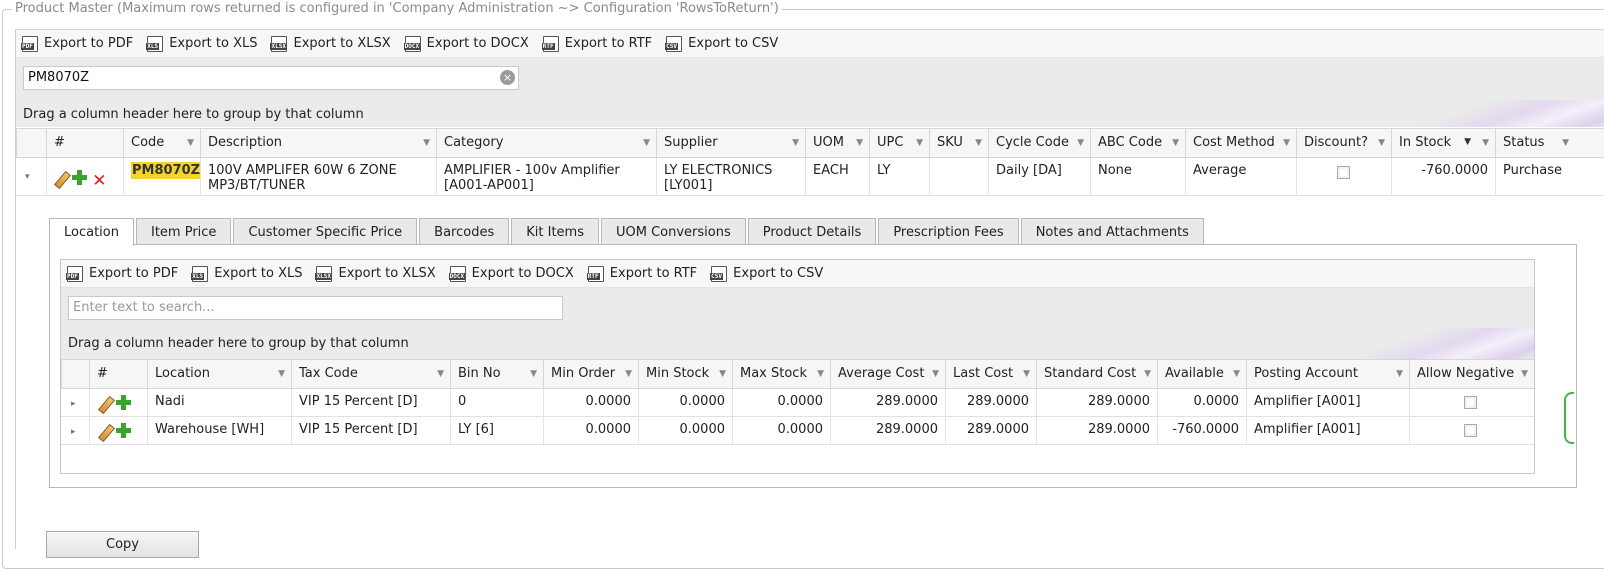 This screenshot has width=1604, height=569. What do you see at coordinates (1112, 231) in the screenshot?
I see `tab-notes-and-attachments: Notes and Attachments` at bounding box center [1112, 231].